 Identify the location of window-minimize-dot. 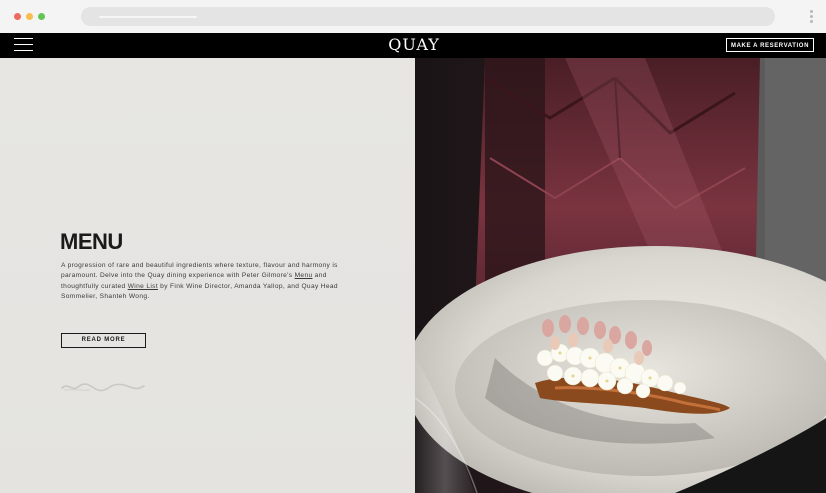
(29, 16).